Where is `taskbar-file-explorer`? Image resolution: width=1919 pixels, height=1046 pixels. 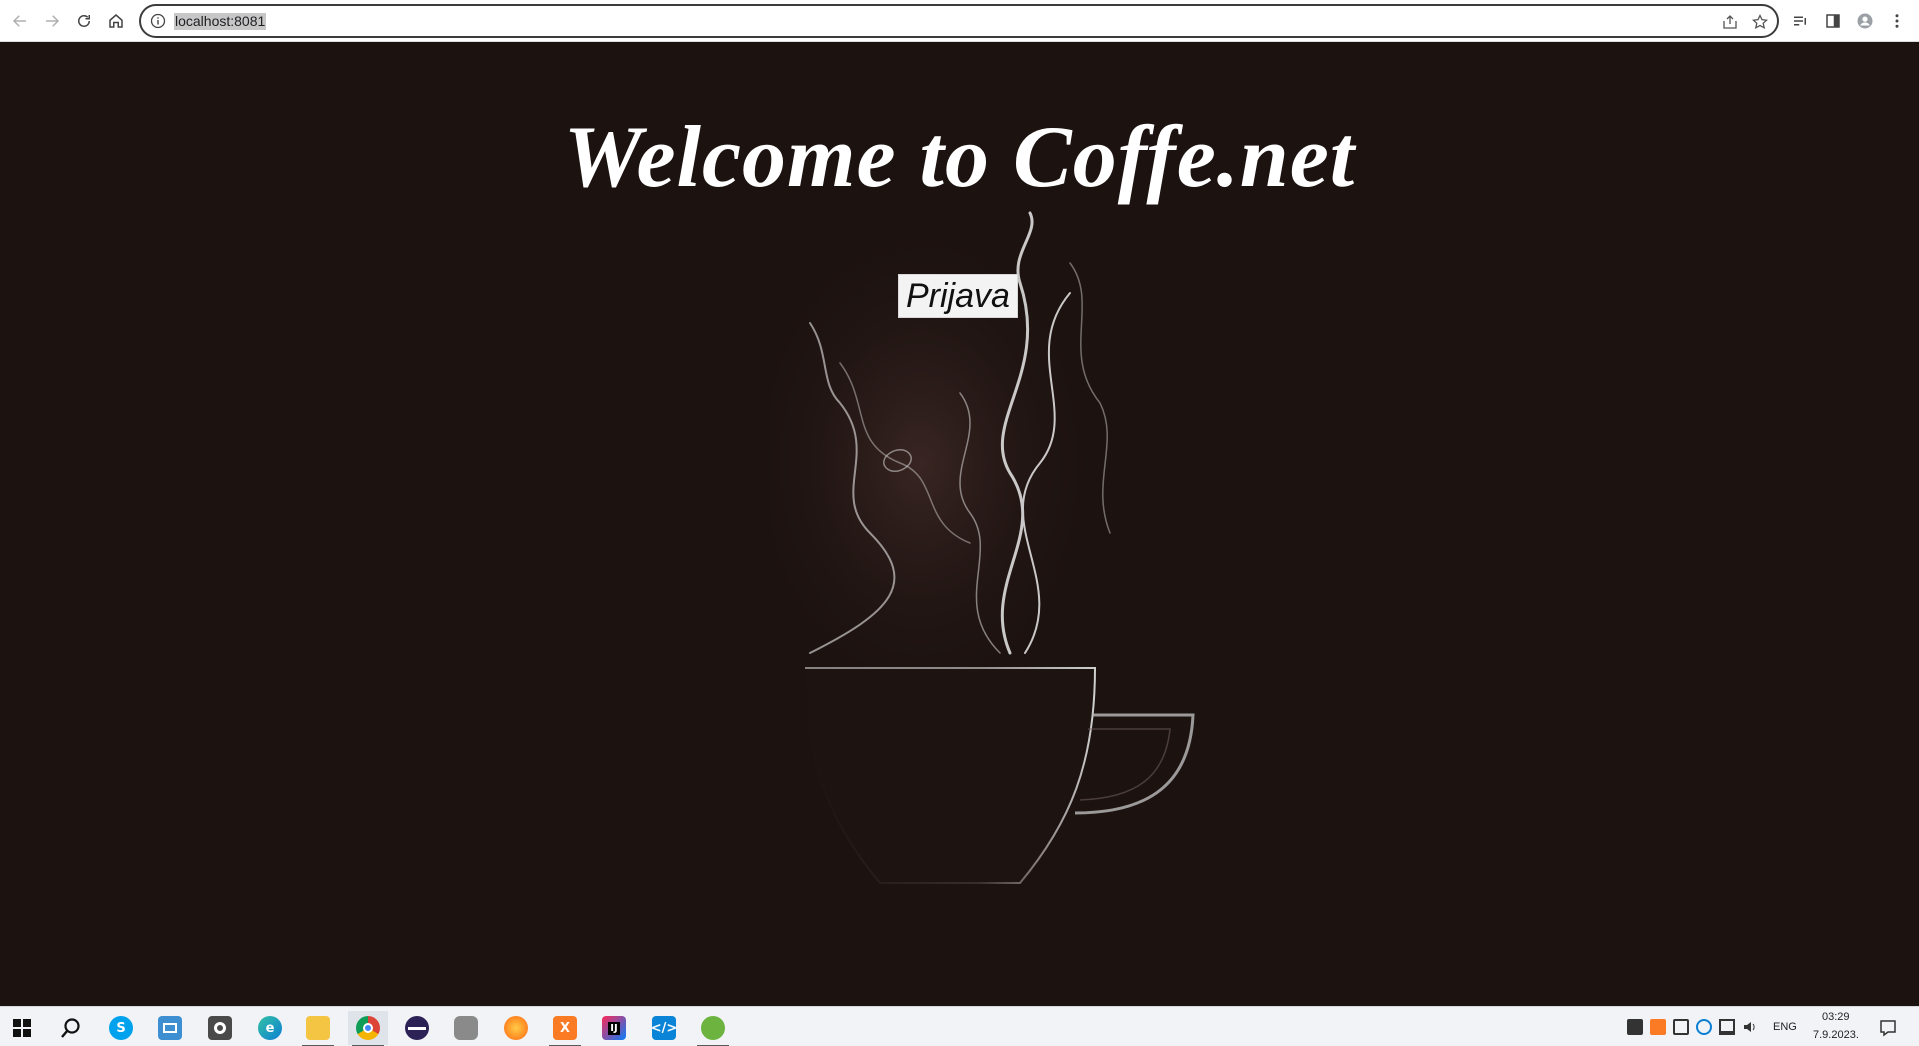
taskbar-file-explorer is located at coordinates (318, 1028).